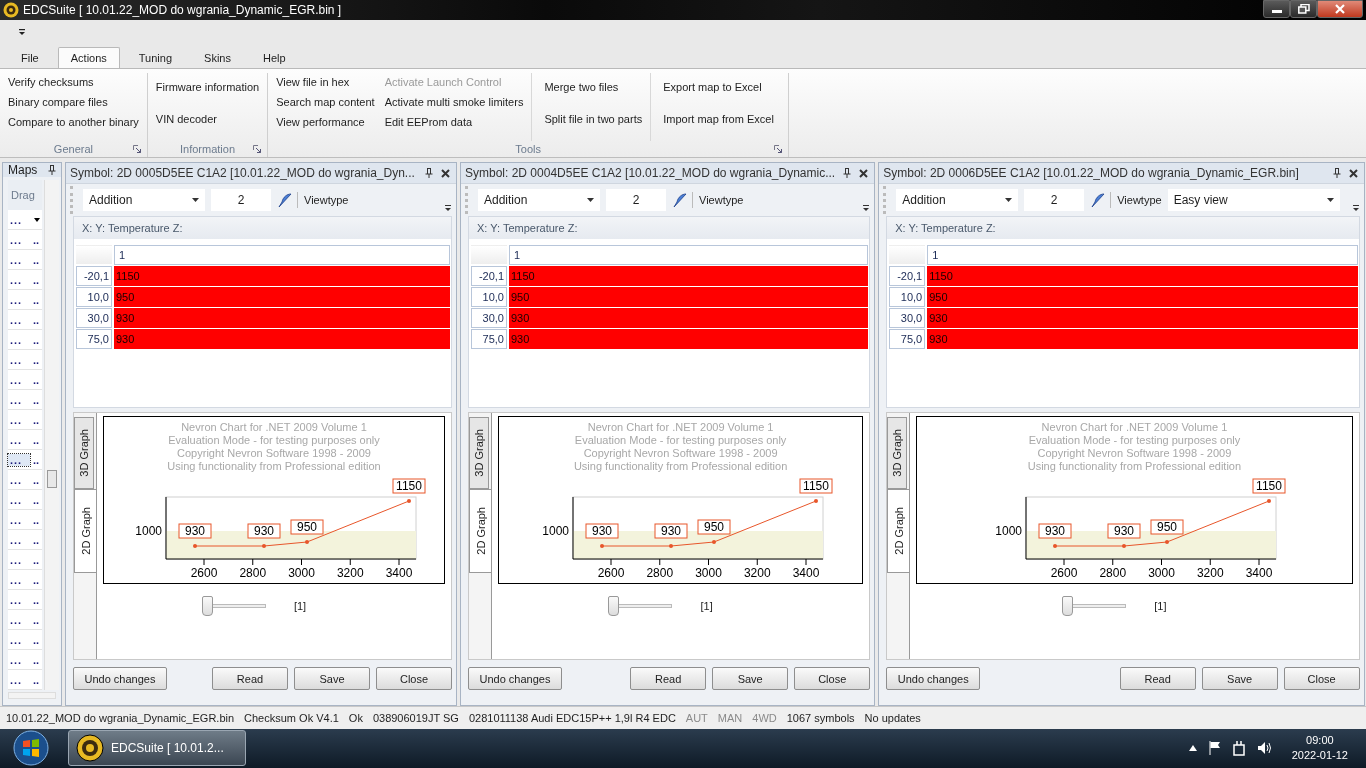 The width and height of the screenshot is (1366, 768). I want to click on ribbon-command: VIN decoder, so click(207, 119).